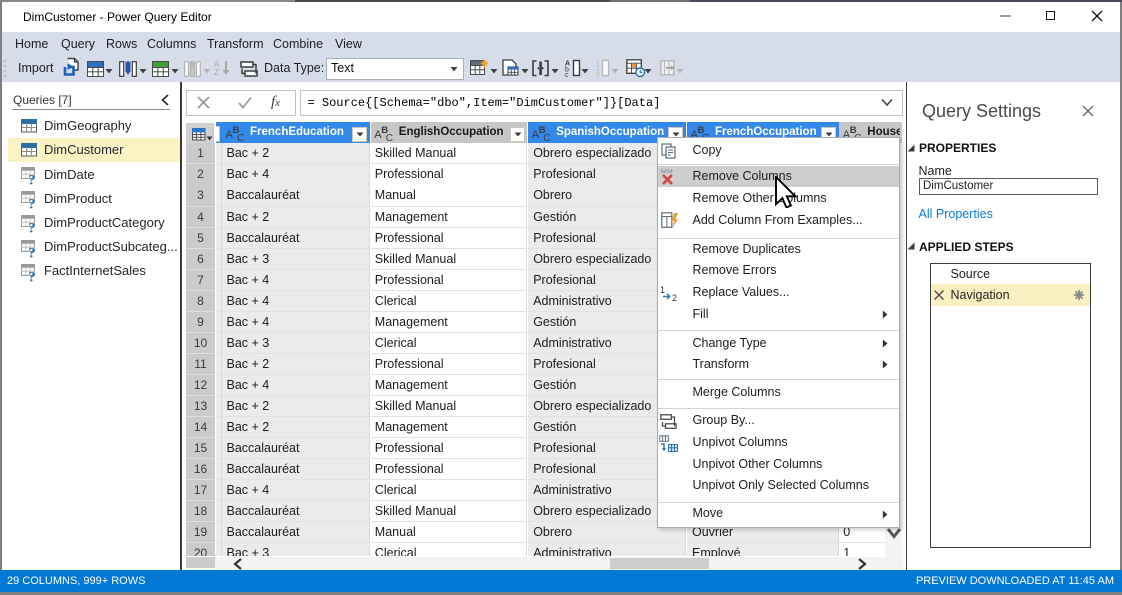 This screenshot has width=1122, height=595. I want to click on svg-text: c, so click(567, 74).